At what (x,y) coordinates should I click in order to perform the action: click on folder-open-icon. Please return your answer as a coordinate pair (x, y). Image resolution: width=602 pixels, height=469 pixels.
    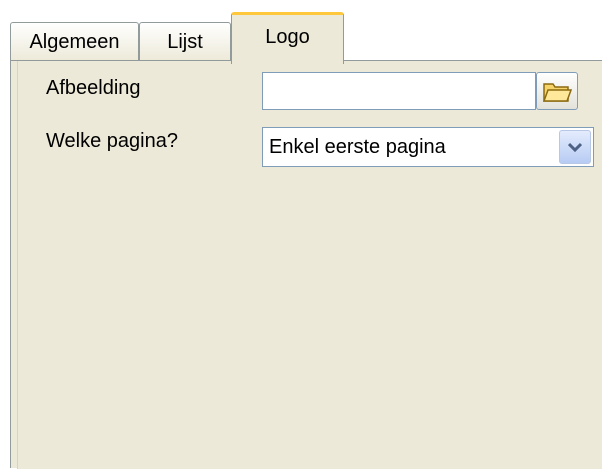
    Looking at the image, I should click on (557, 92).